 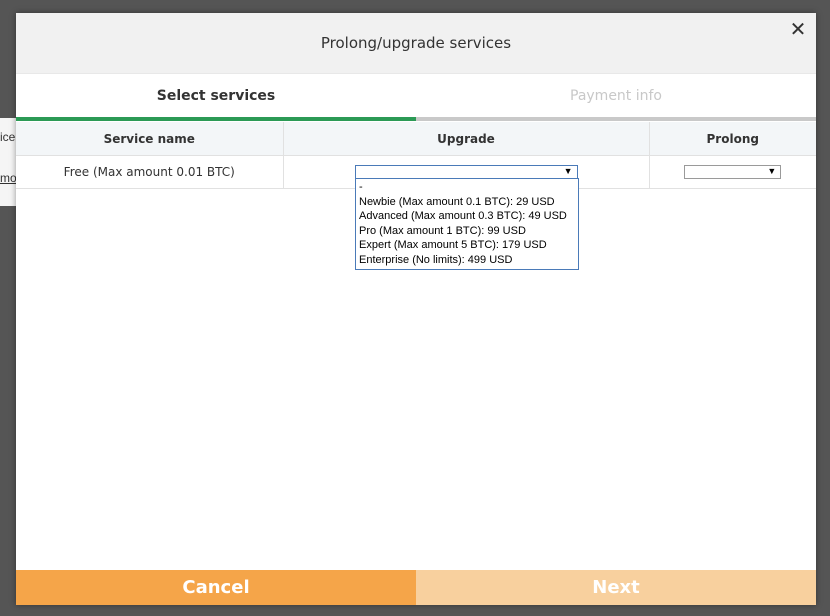 I want to click on prolong-cell: ▼, so click(x=732, y=172).